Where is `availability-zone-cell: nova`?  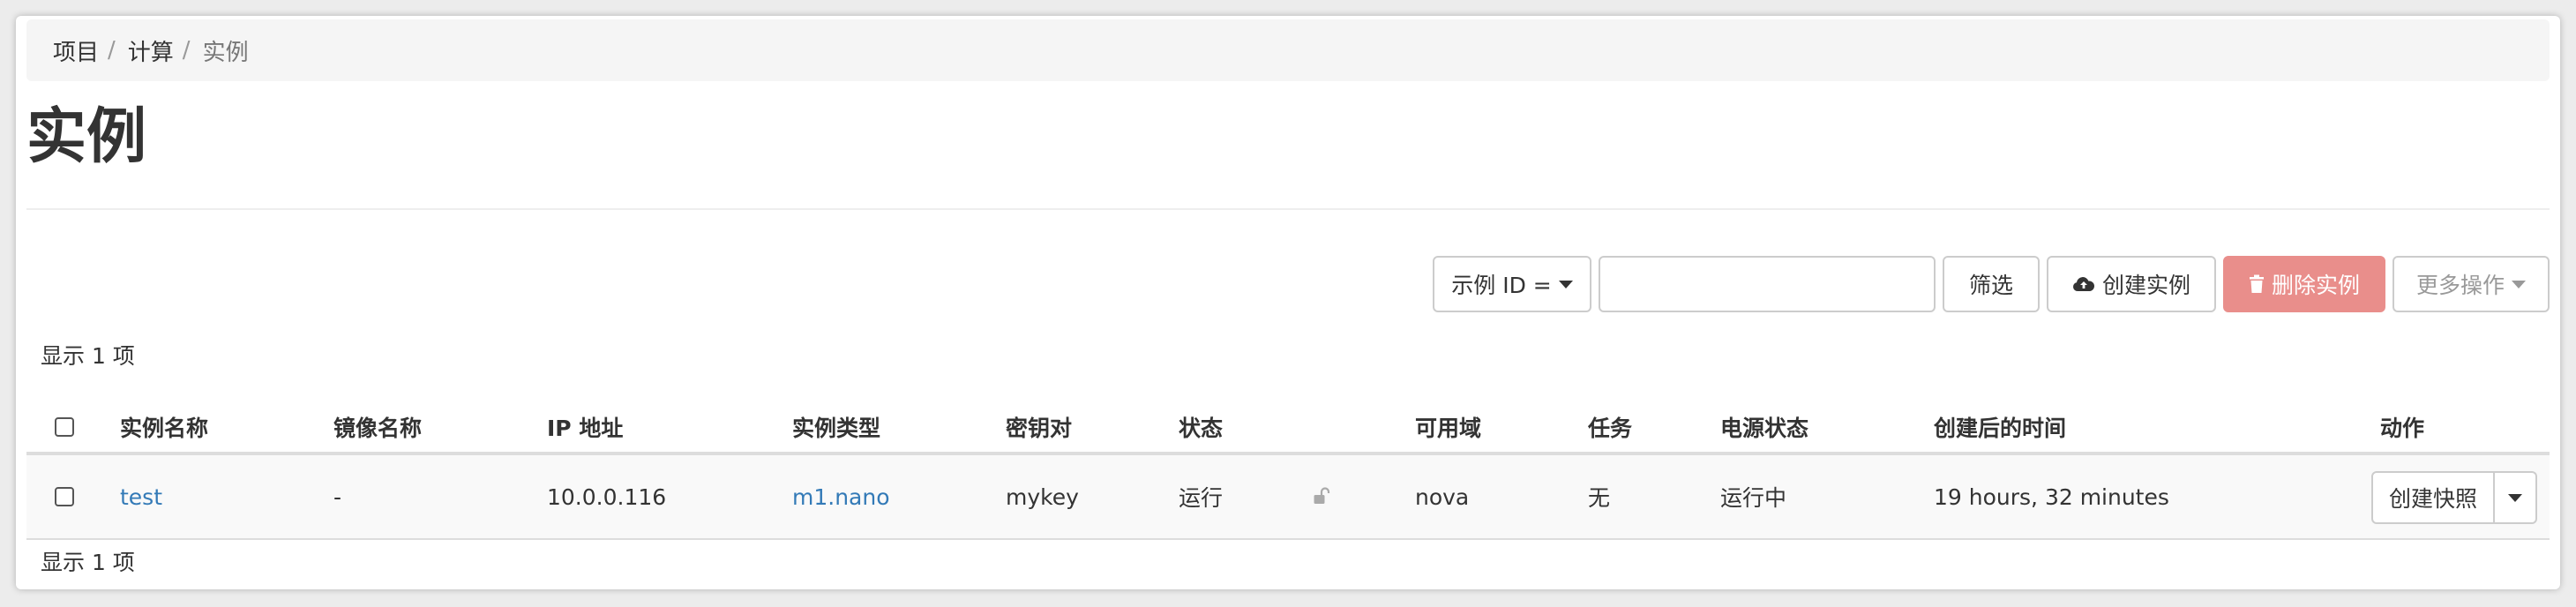
availability-zone-cell: nova is located at coordinates (1443, 496).